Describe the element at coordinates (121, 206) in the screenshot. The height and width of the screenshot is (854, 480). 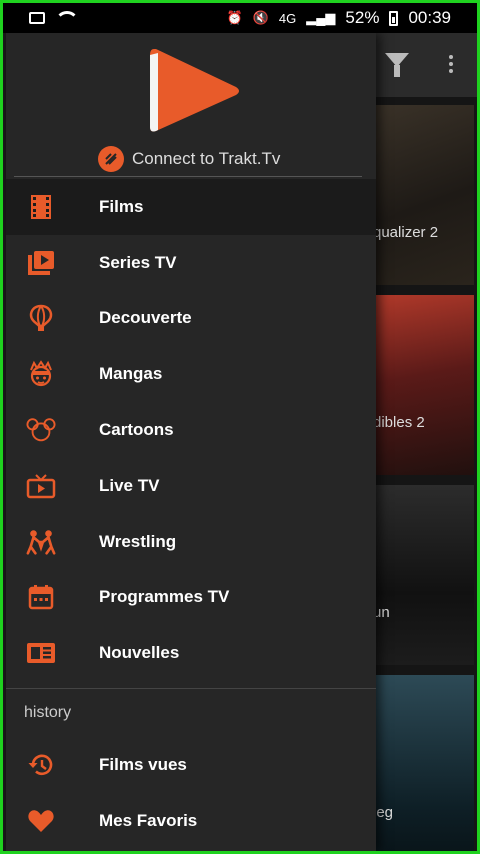
I see `menu-item-label: Films` at that location.